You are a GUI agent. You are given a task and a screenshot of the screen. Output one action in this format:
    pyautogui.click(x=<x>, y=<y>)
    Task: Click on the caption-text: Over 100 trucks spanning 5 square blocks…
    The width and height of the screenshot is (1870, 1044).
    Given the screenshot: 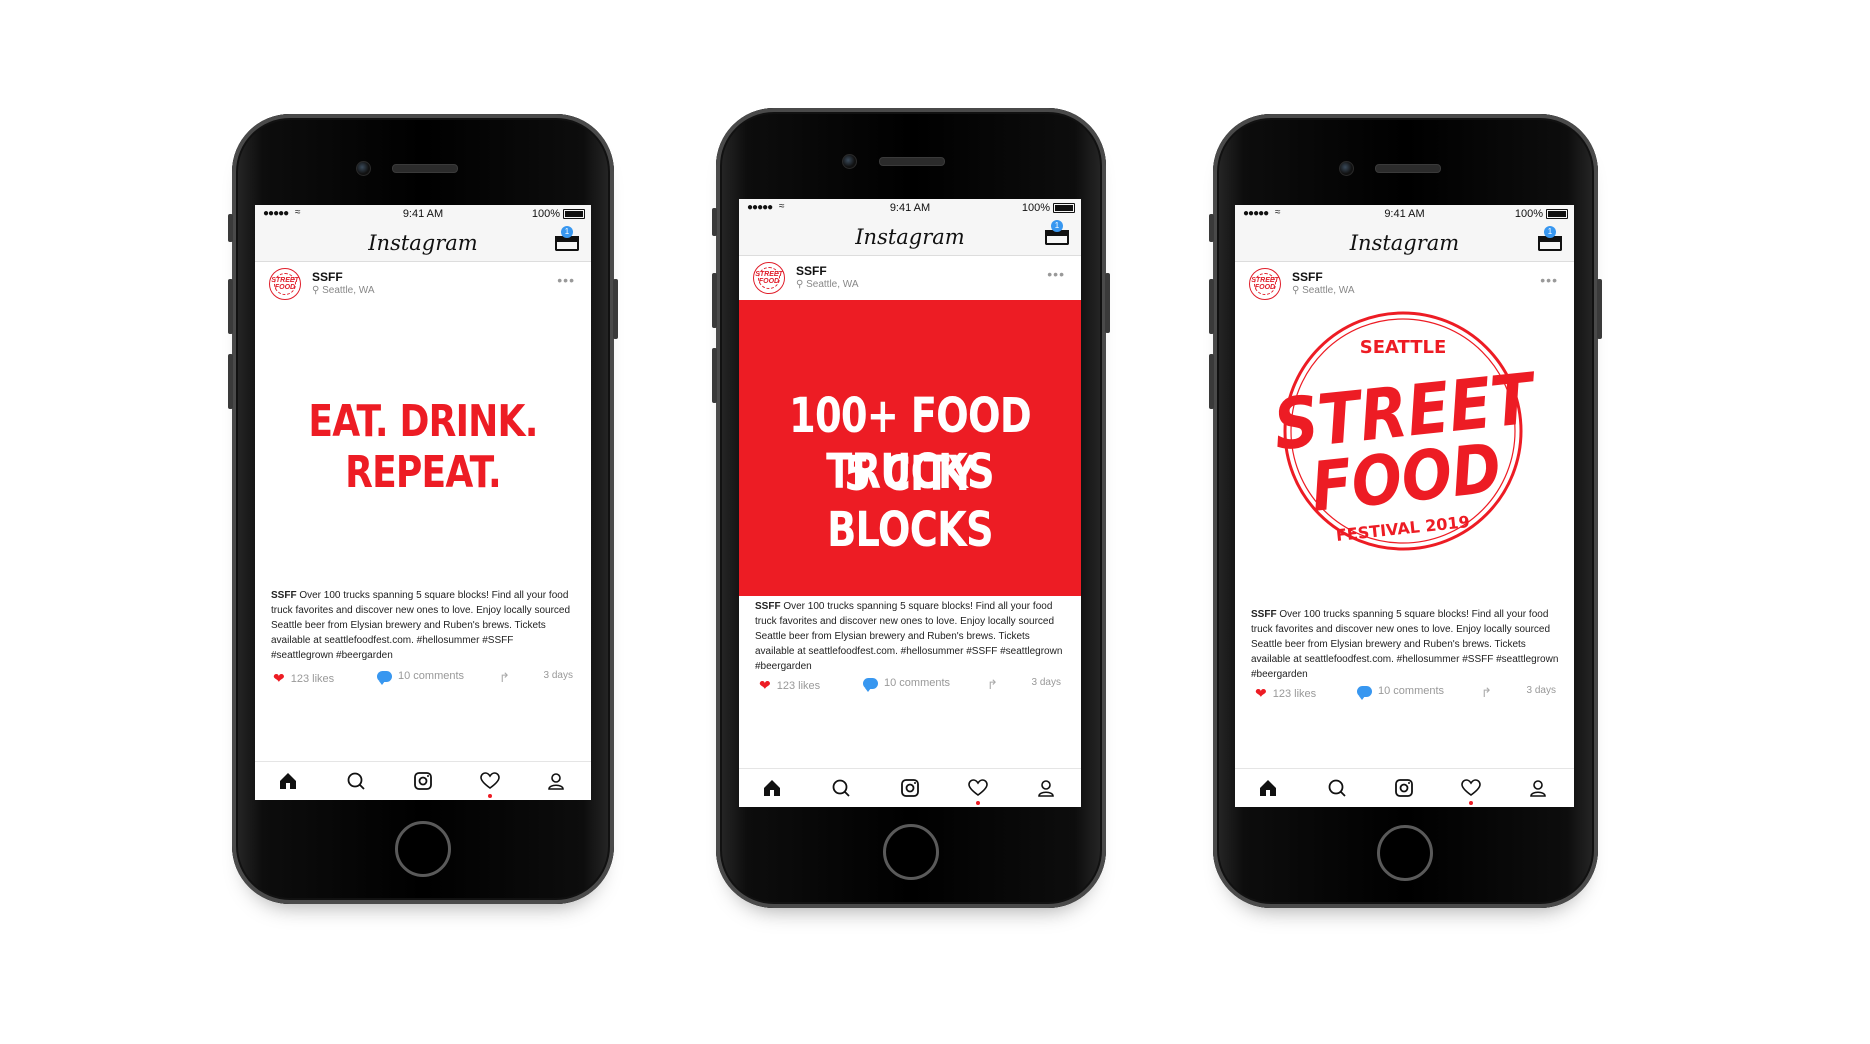 What is the action you would take?
    pyautogui.click(x=909, y=636)
    